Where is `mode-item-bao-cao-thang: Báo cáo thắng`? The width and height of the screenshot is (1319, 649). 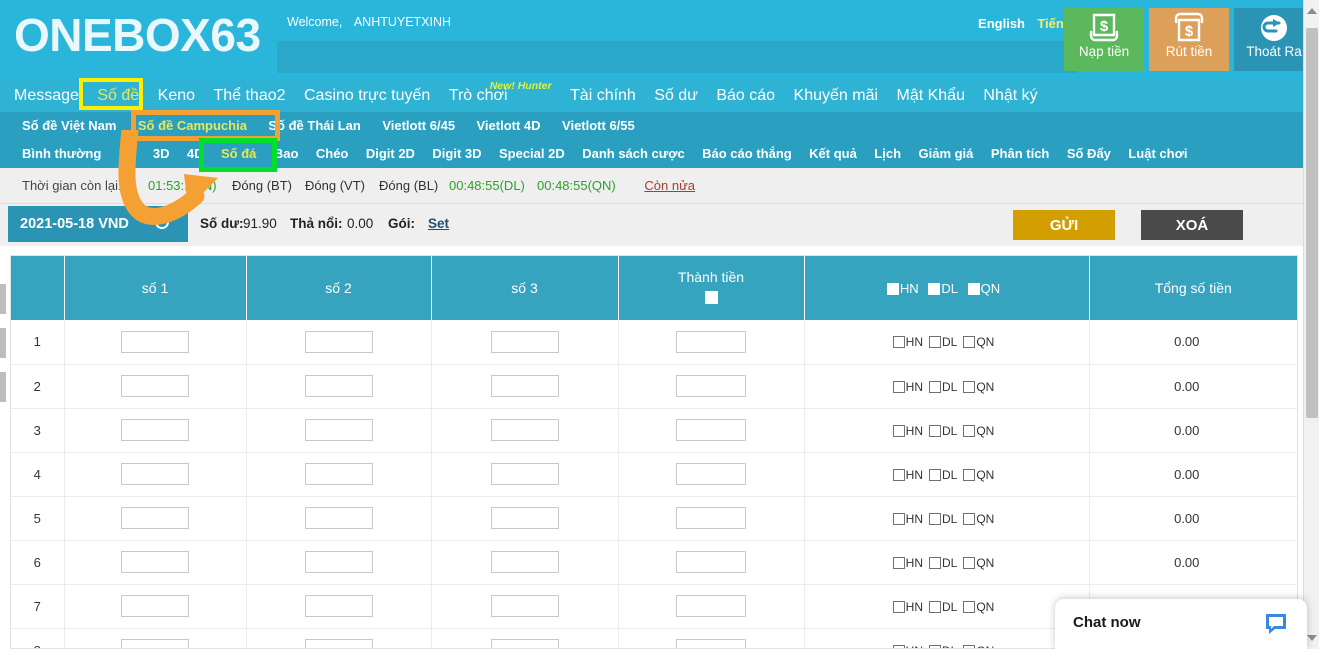 mode-item-bao-cao-thang: Báo cáo thắng is located at coordinates (747, 154).